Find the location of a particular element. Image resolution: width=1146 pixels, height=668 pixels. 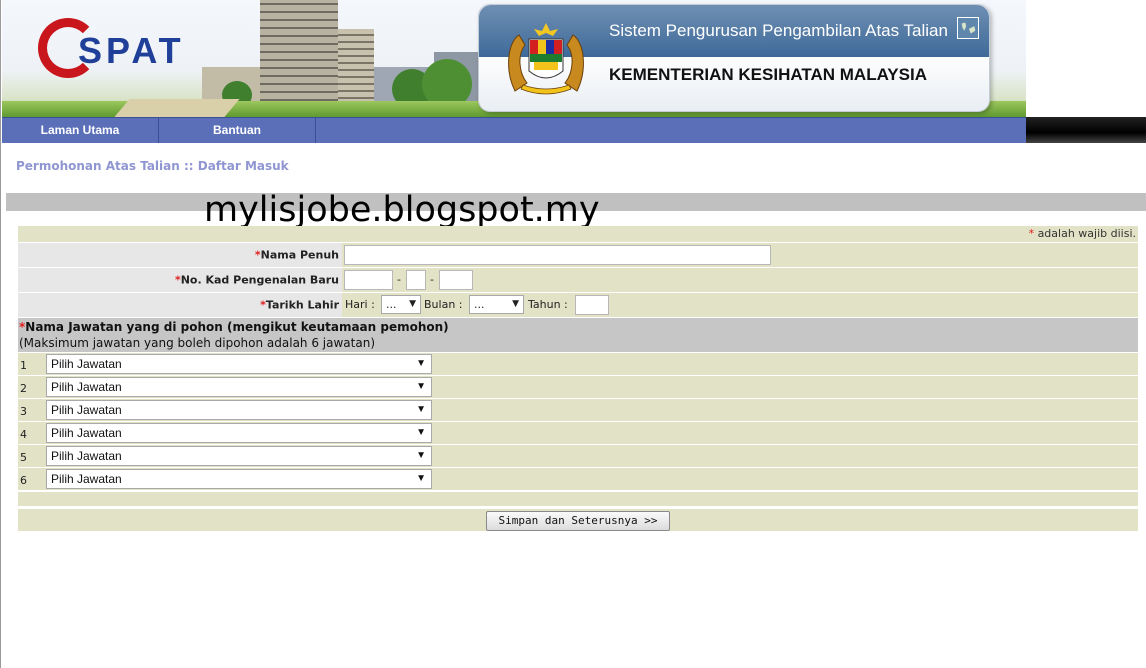

label-cell: *Tarikh Lahir is located at coordinates (180, 305).